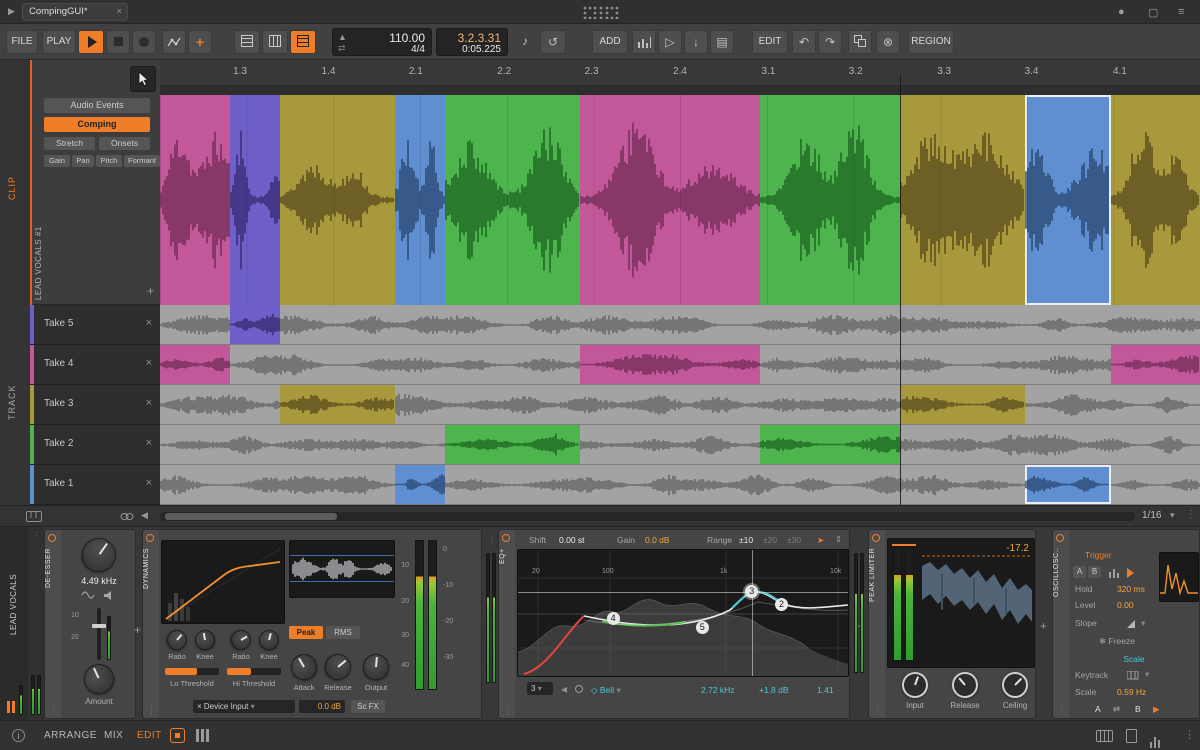  What do you see at coordinates (13, 707) in the screenshot?
I see `channel-pause-icon2` at bounding box center [13, 707].